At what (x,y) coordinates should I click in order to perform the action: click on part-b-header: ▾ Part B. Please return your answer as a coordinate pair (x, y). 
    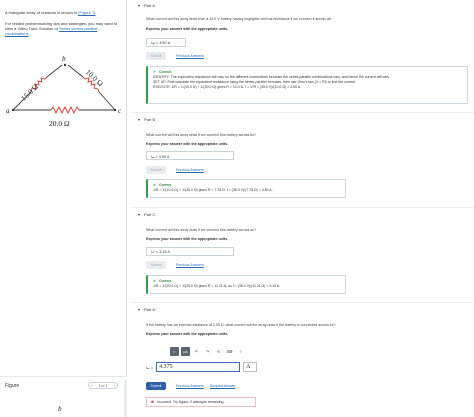
    Looking at the image, I should click on (146, 119).